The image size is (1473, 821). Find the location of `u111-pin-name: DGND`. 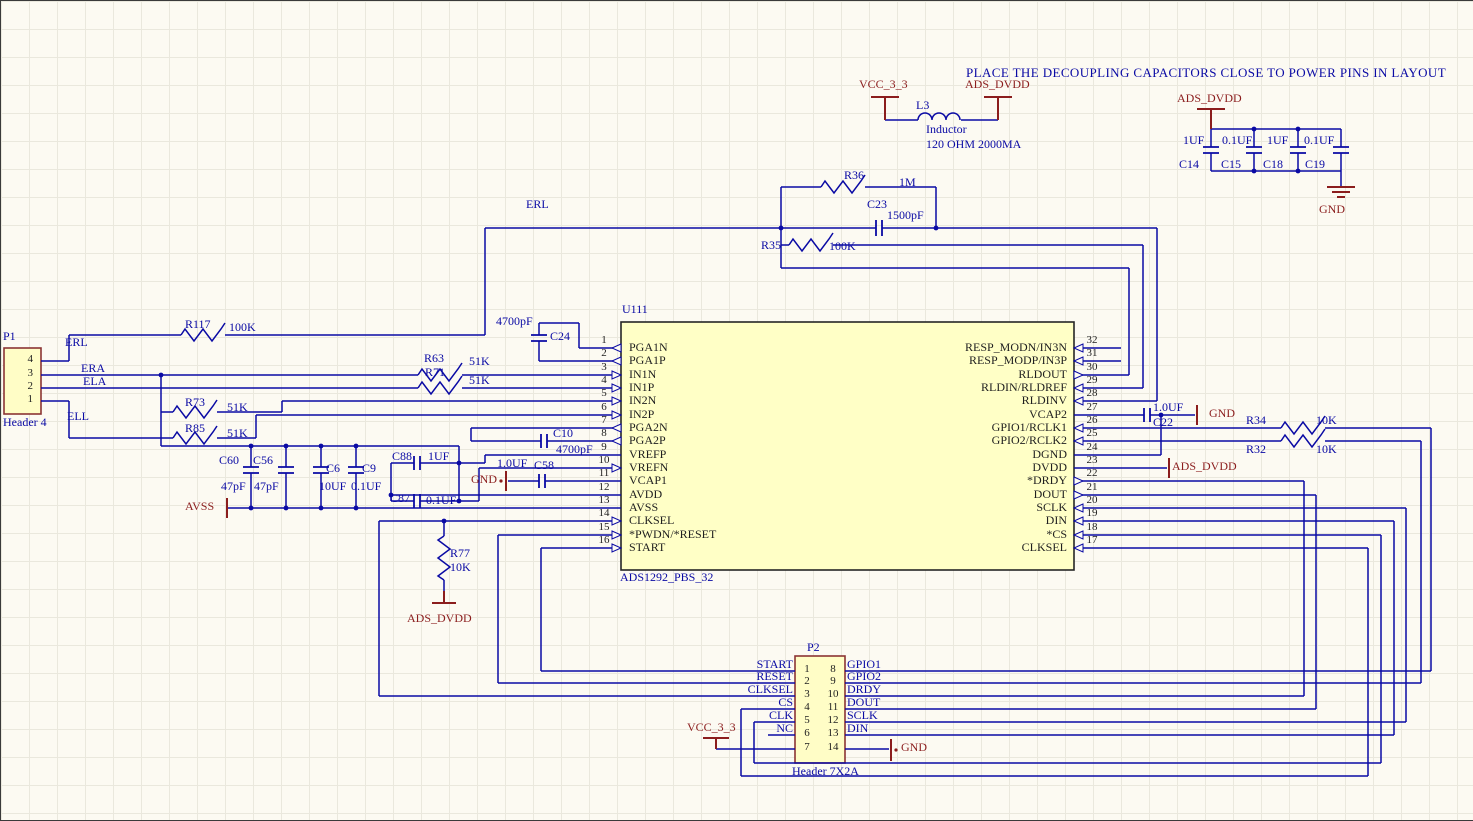

u111-pin-name: DGND is located at coordinates (1049, 454).